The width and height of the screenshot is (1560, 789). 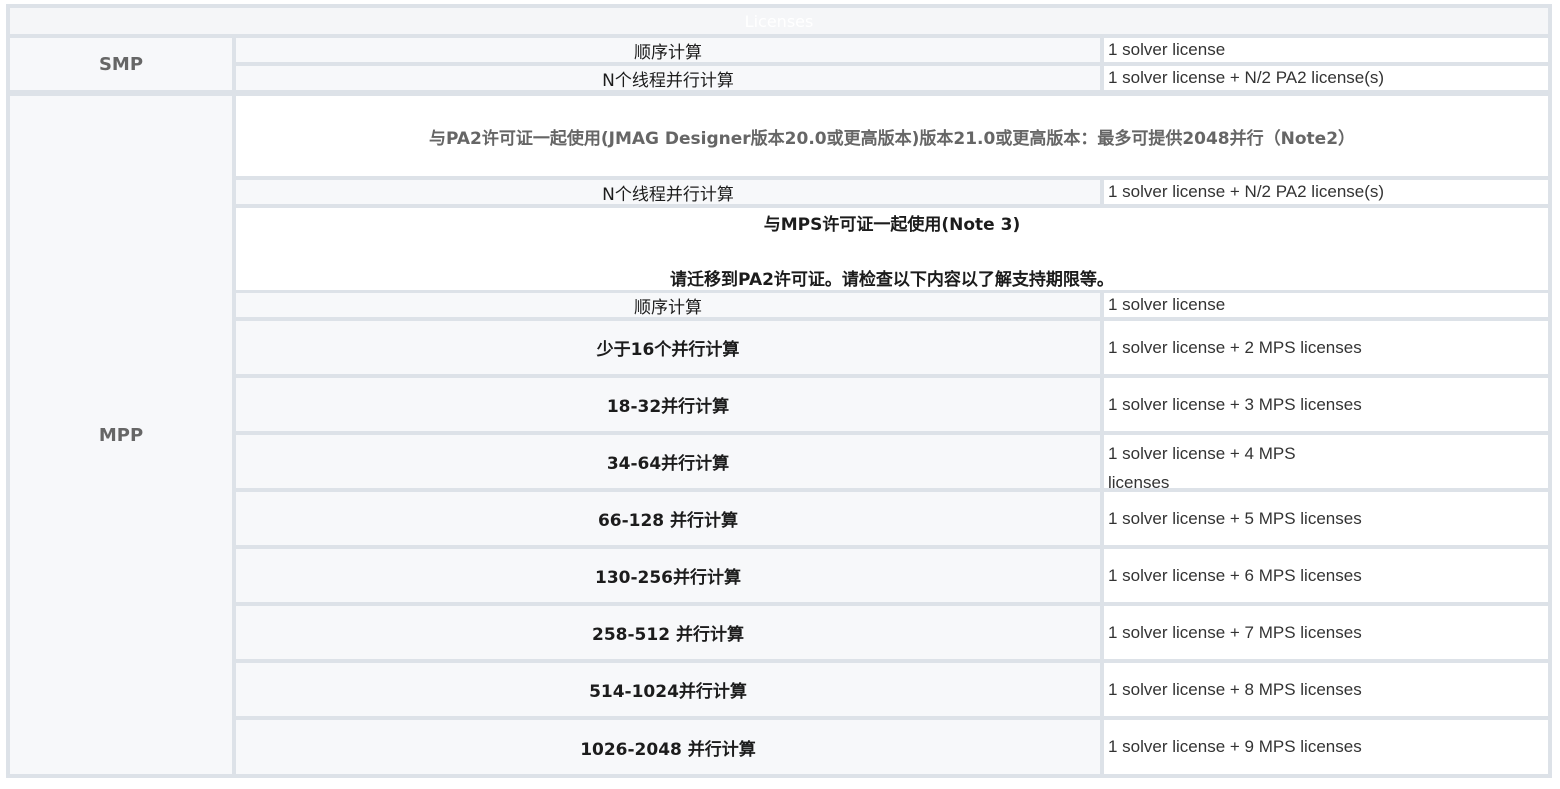 I want to click on mps-row-label: 130-256并行计算, so click(x=668, y=575).